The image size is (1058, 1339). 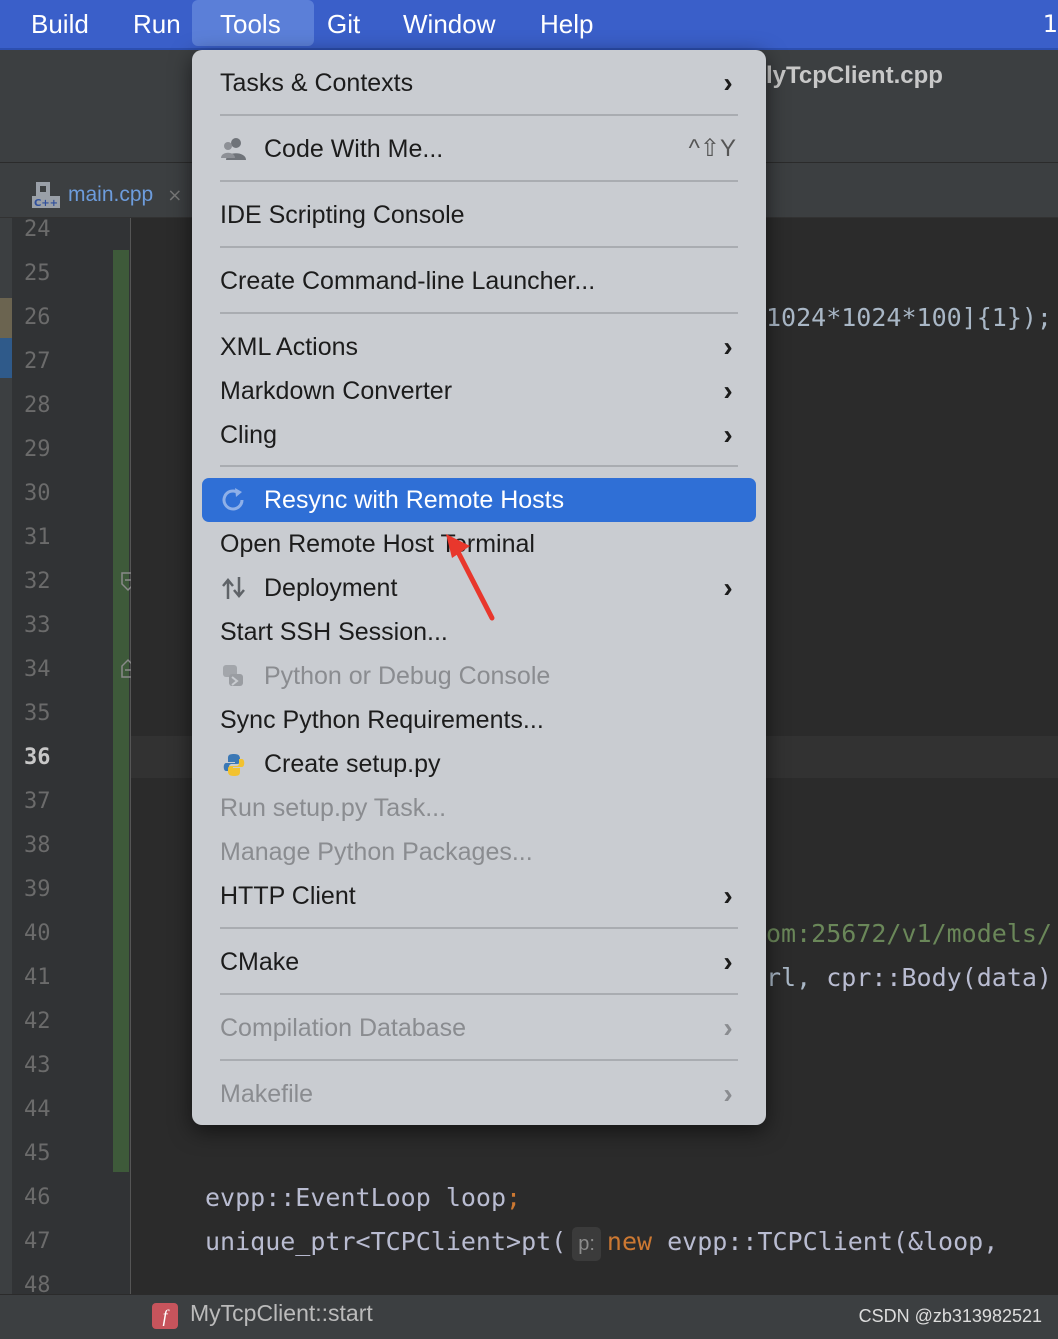 What do you see at coordinates (407, 676) in the screenshot?
I see `menu-item-label: Python or Debug Console` at bounding box center [407, 676].